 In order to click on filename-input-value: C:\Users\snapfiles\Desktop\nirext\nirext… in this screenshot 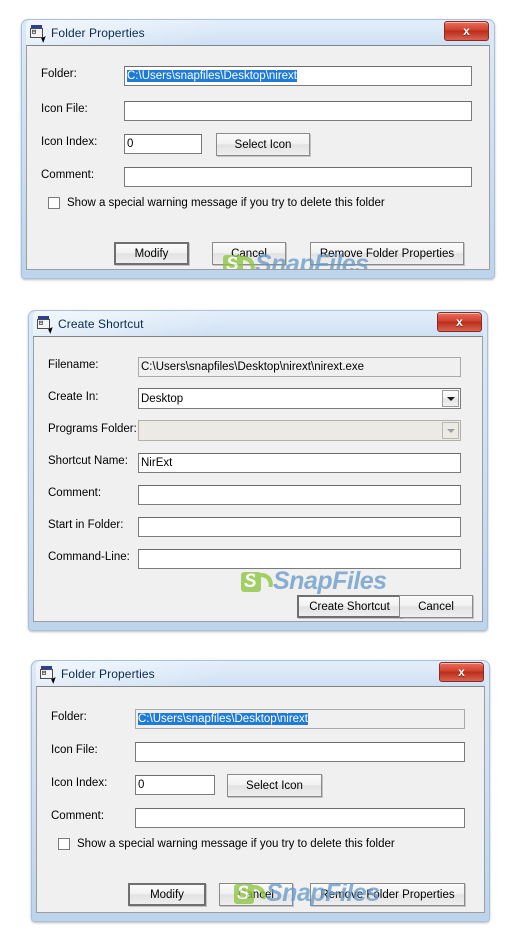, I will do `click(253, 367)`.